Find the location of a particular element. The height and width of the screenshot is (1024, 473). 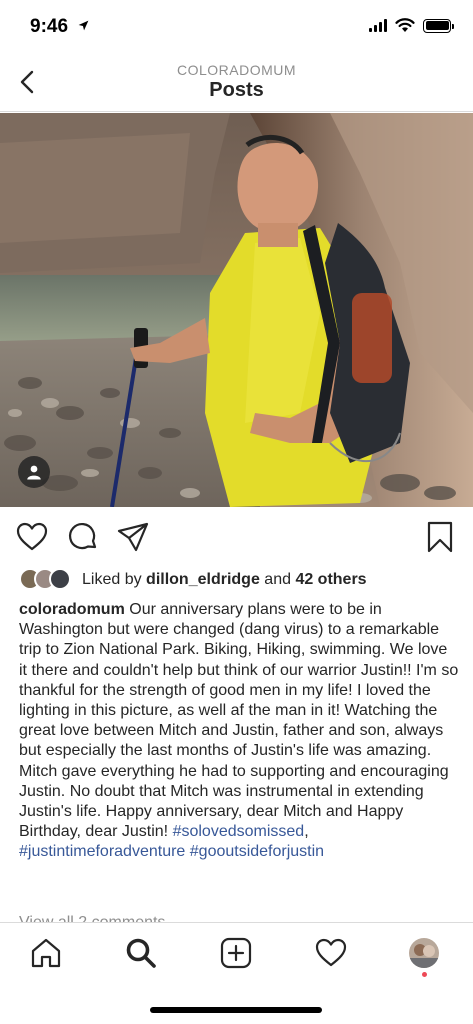

home-icon is located at coordinates (46, 953).